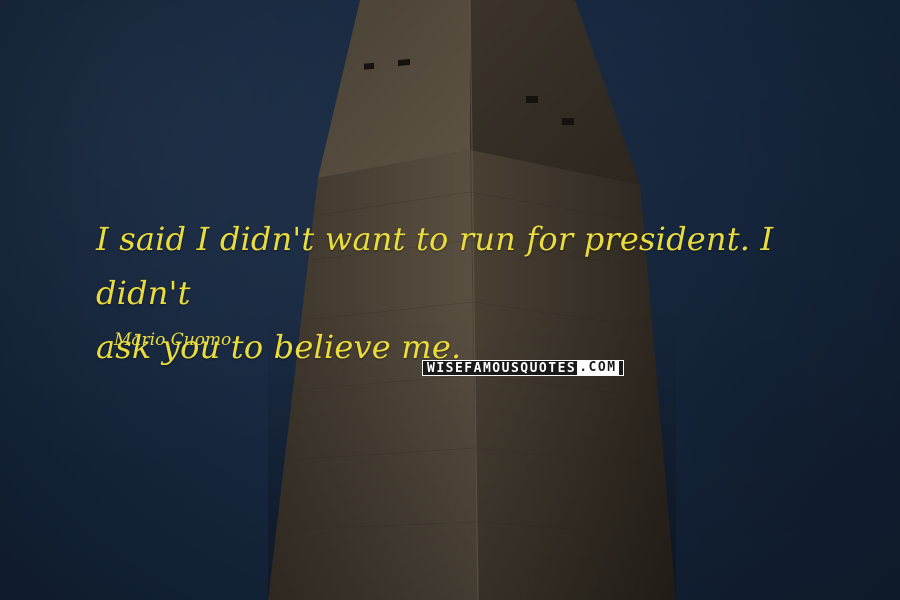 The height and width of the screenshot is (600, 900). What do you see at coordinates (173, 340) in the screenshot?
I see `quote-author: Mario Cuomo` at bounding box center [173, 340].